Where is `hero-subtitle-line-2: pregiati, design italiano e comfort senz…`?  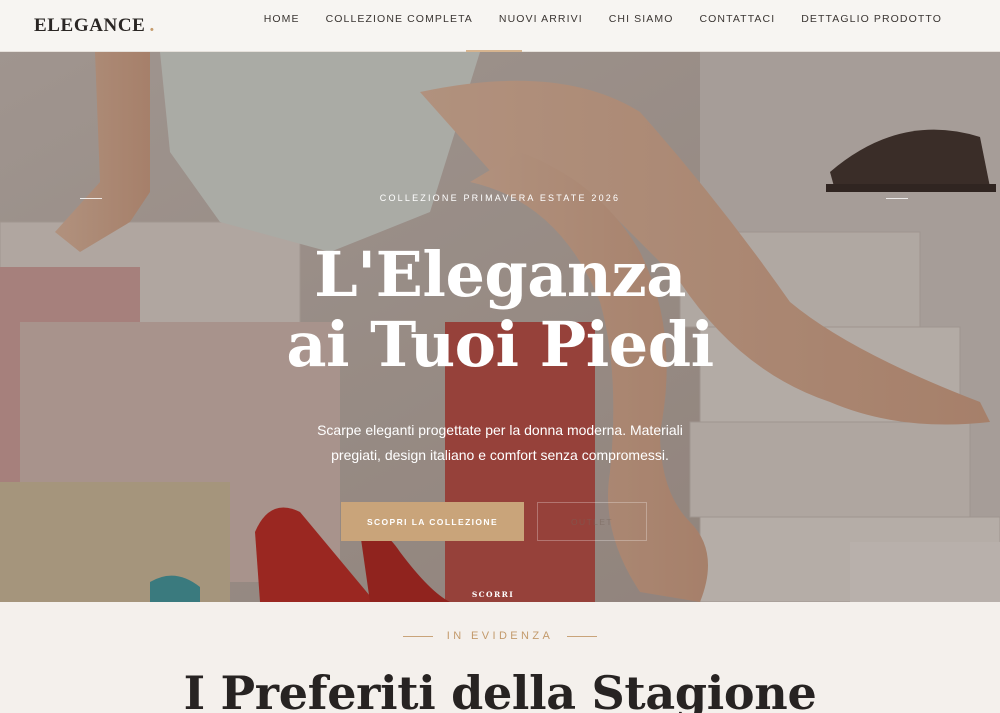
hero-subtitle-line-2: pregiati, design italiano e comfort senz… is located at coordinates (500, 455).